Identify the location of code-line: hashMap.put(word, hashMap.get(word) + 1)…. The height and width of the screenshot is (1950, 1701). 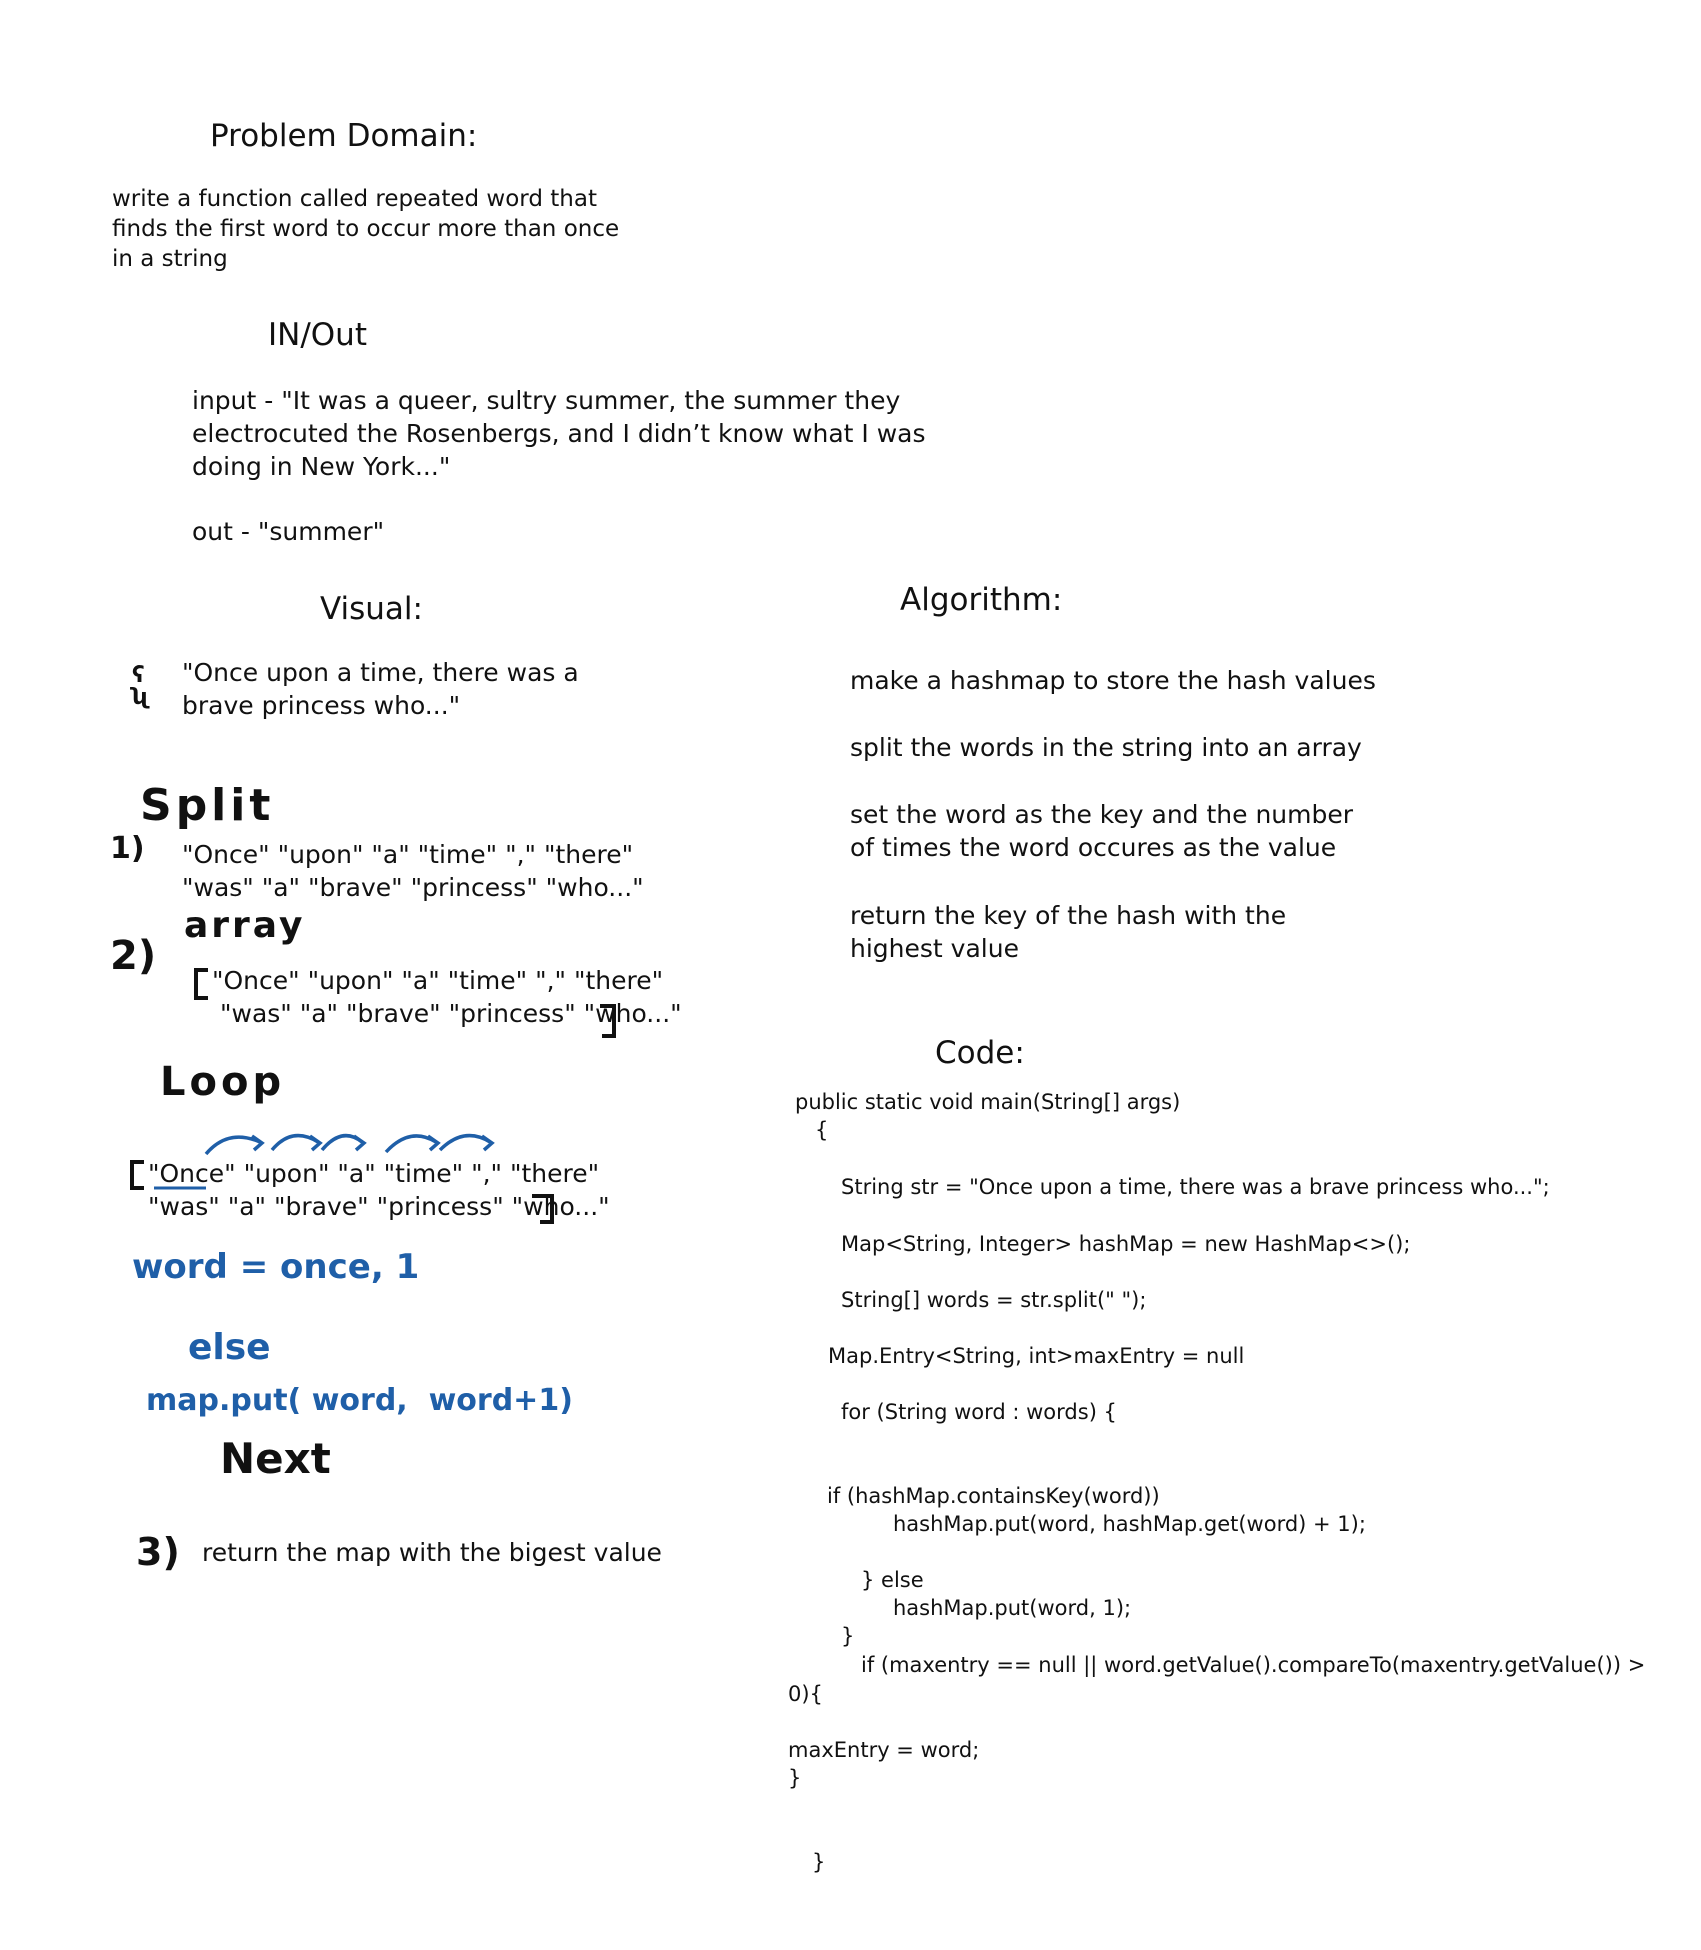
(1129, 1524).